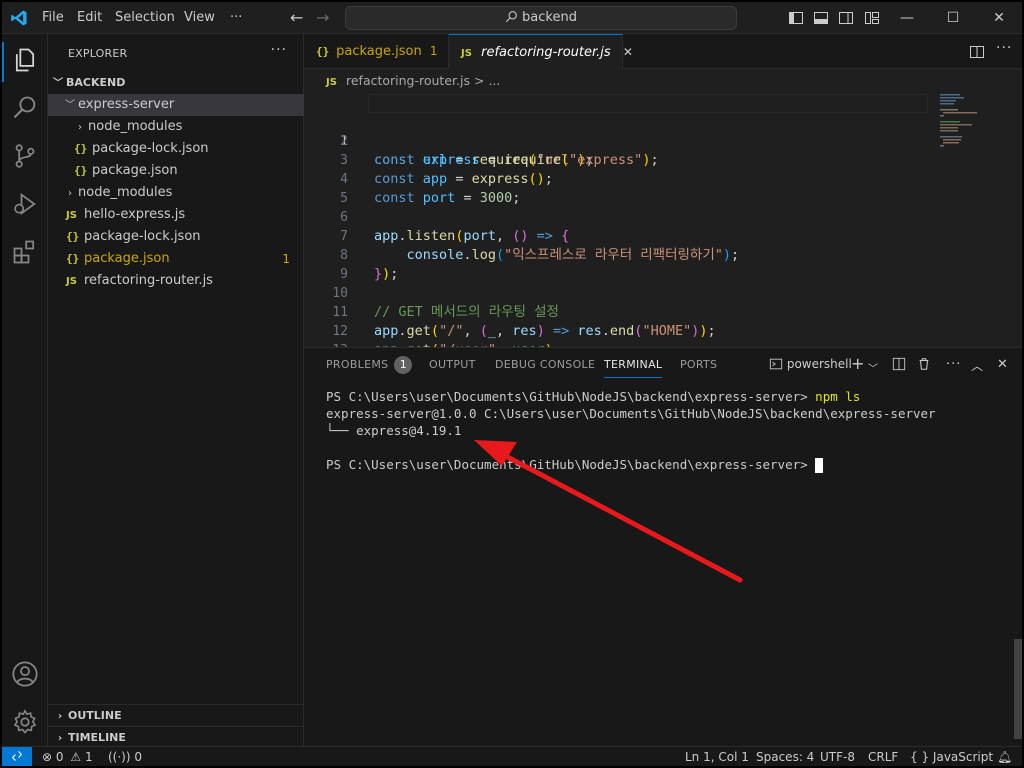 The height and width of the screenshot is (768, 1024). Describe the element at coordinates (145, 18) in the screenshot. I see `menu-selection: Selection` at that location.